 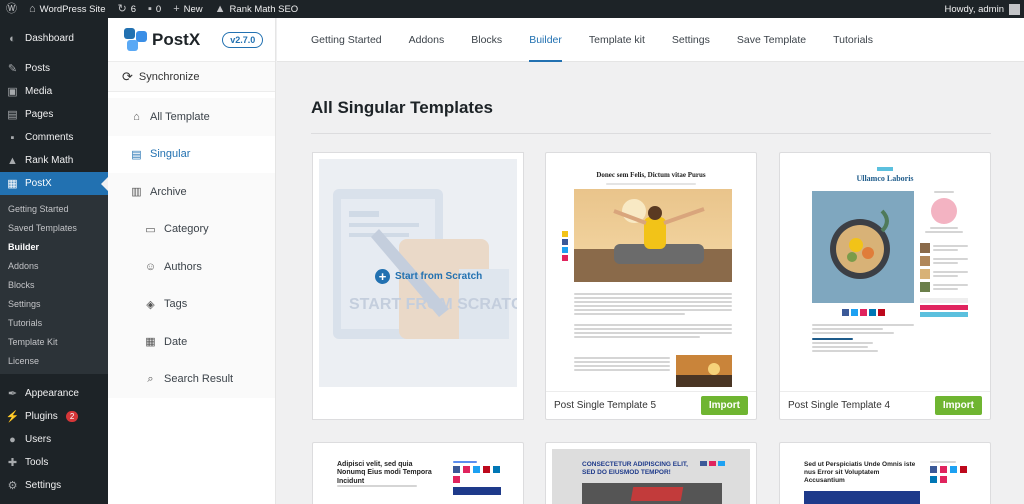 What do you see at coordinates (11, 9) in the screenshot?
I see `wordpress-logo-button: Ⓦ` at bounding box center [11, 9].